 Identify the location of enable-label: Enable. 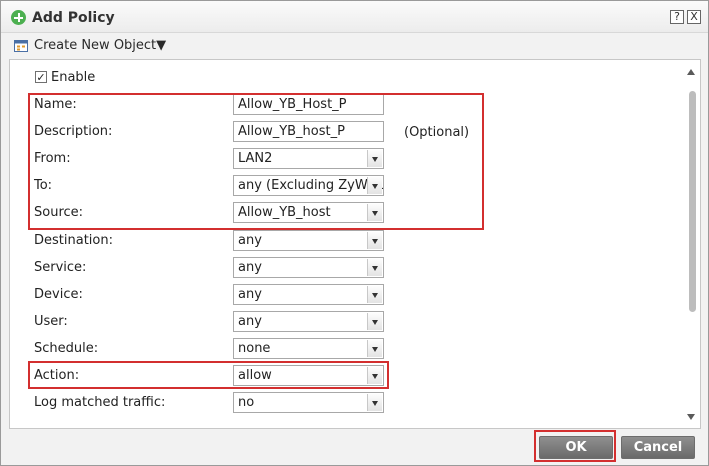
(73, 77).